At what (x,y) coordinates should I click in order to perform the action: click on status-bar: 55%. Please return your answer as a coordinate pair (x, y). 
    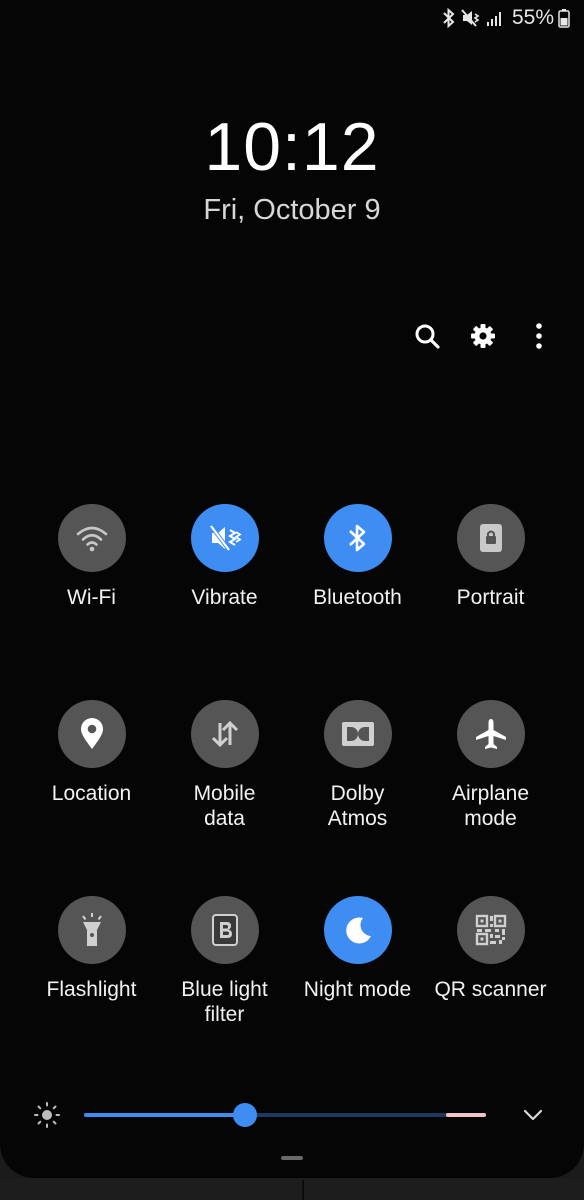
    Looking at the image, I should click on (506, 18).